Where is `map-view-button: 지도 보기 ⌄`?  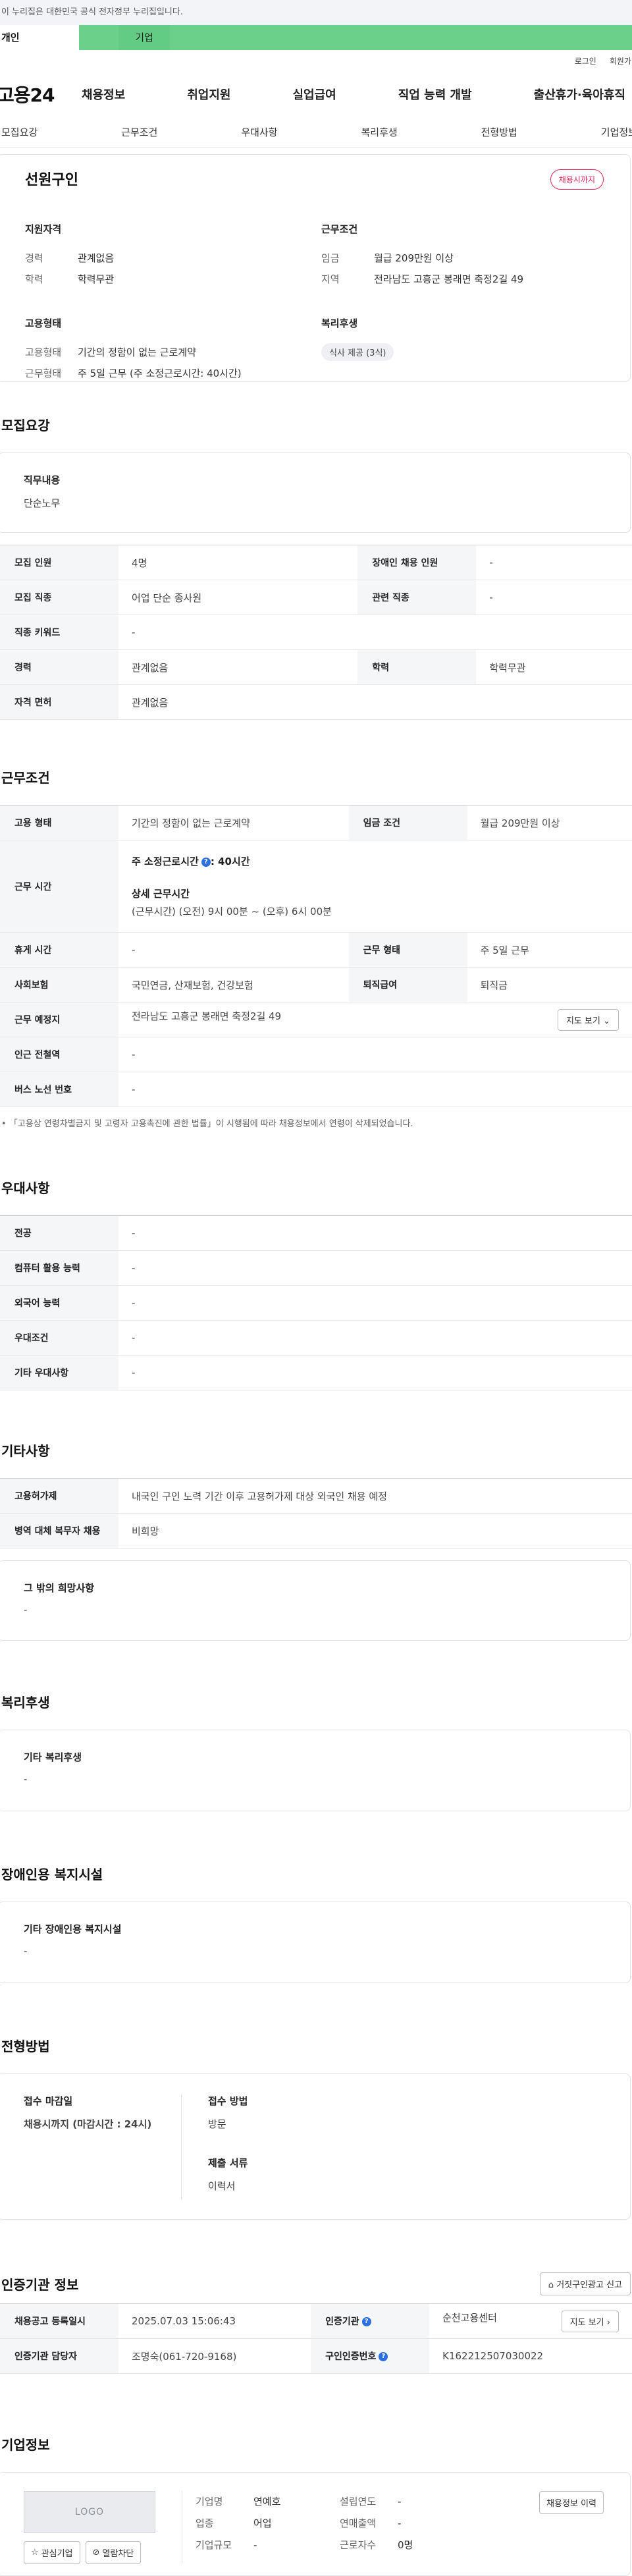 map-view-button: 지도 보기 ⌄ is located at coordinates (588, 1019).